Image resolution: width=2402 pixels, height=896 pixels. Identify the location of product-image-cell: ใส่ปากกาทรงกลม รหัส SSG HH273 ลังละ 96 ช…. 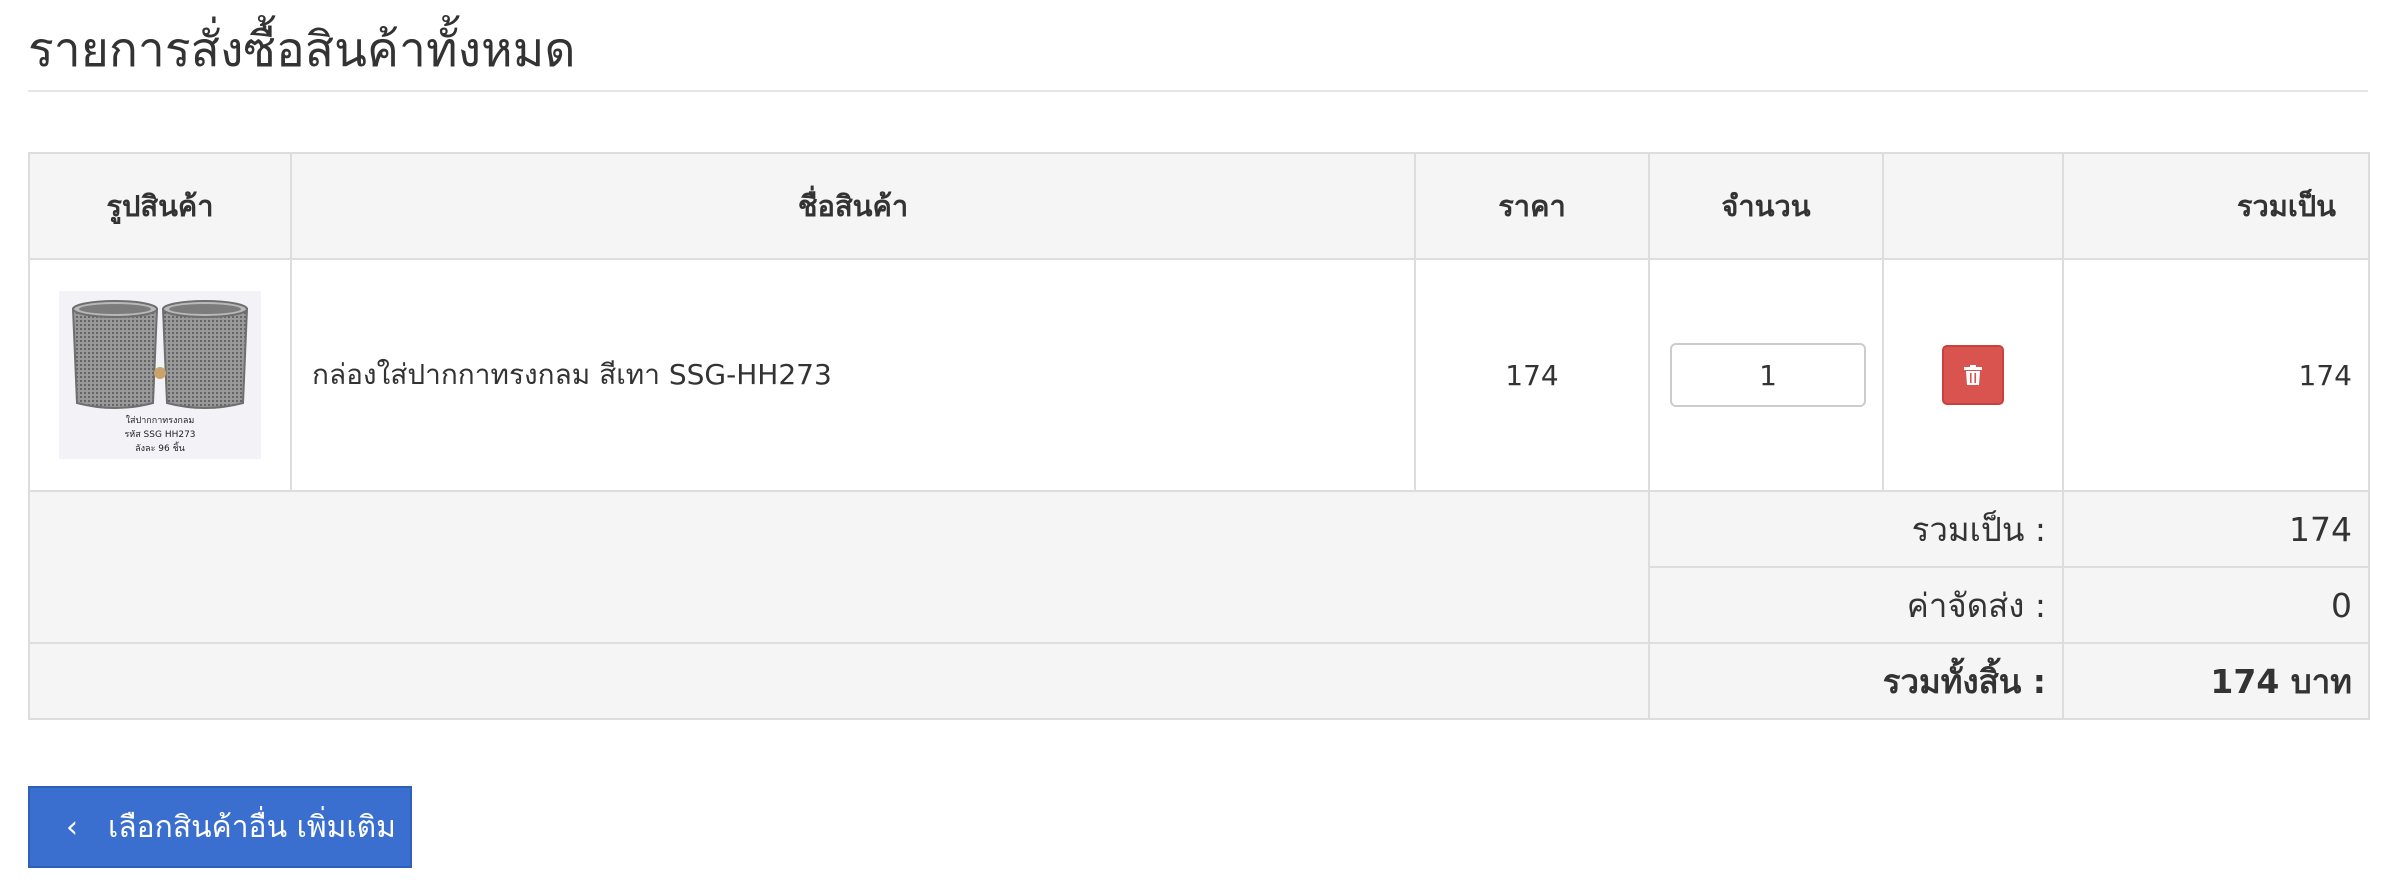
(160, 375).